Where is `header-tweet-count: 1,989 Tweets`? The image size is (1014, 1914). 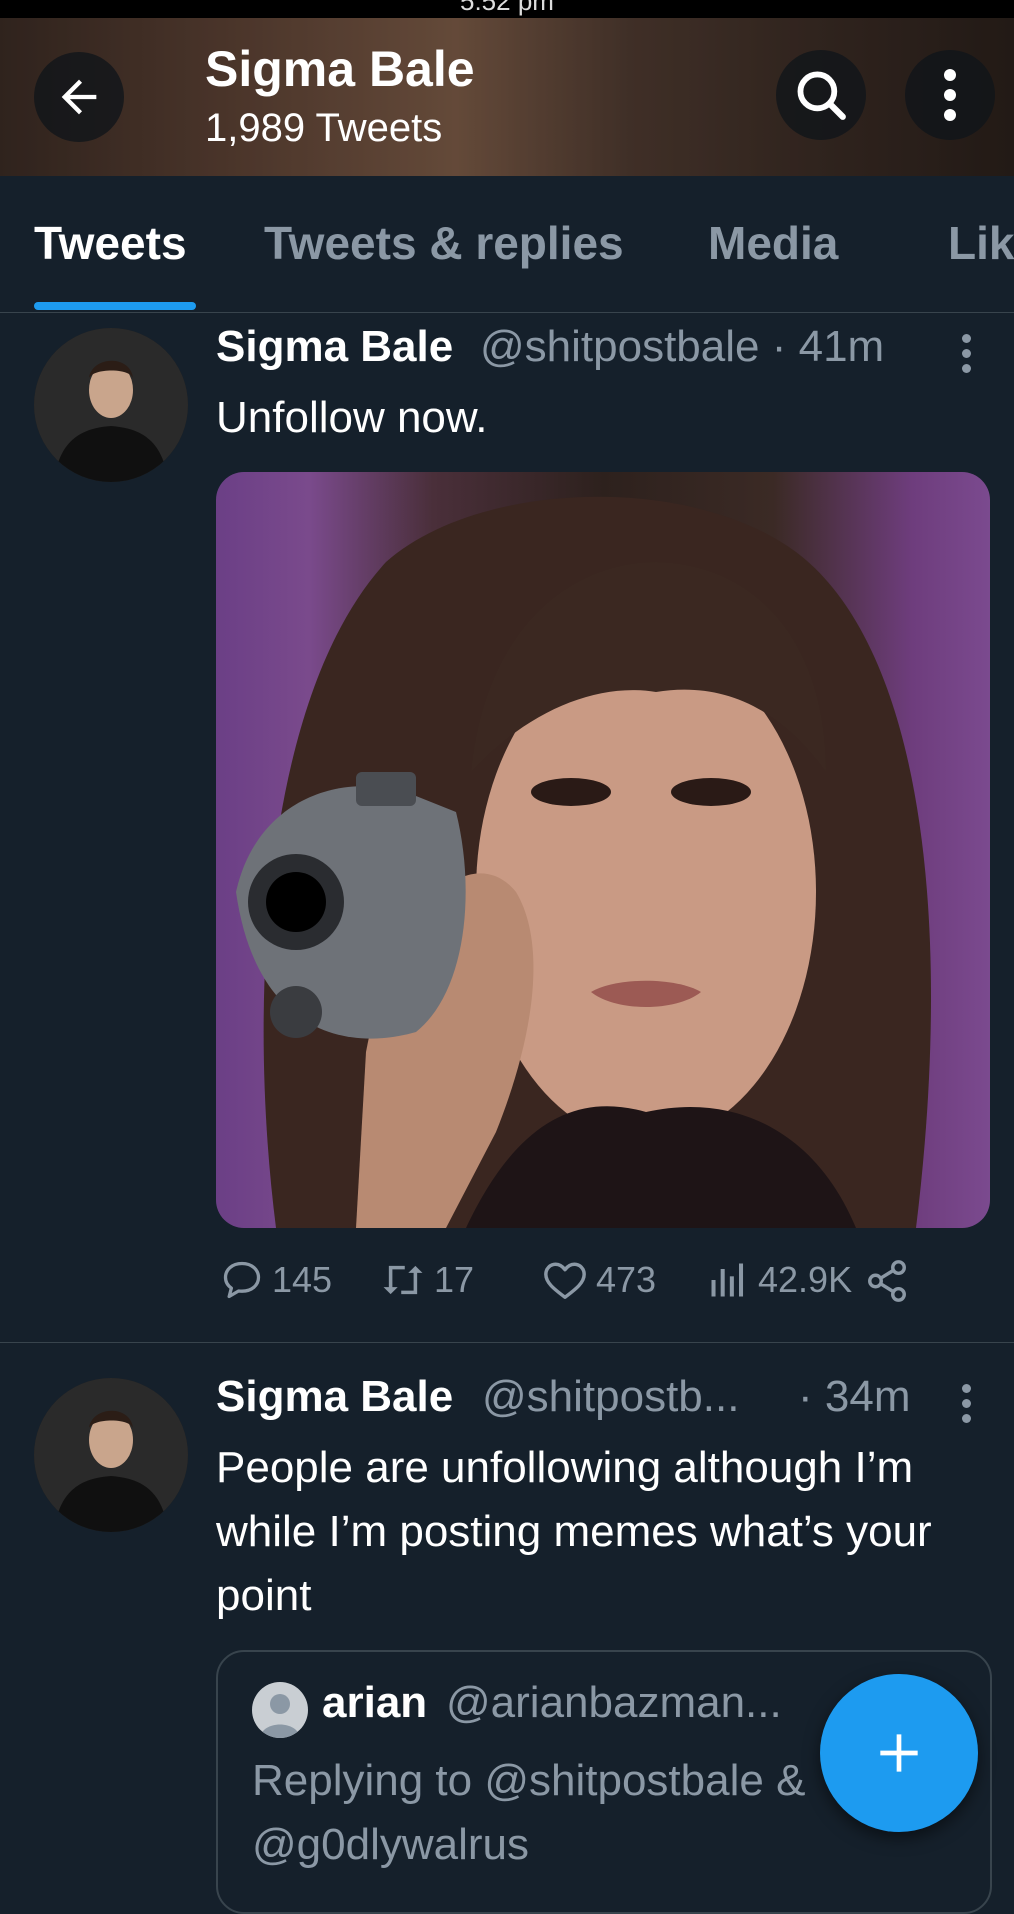
header-tweet-count: 1,989 Tweets is located at coordinates (324, 128).